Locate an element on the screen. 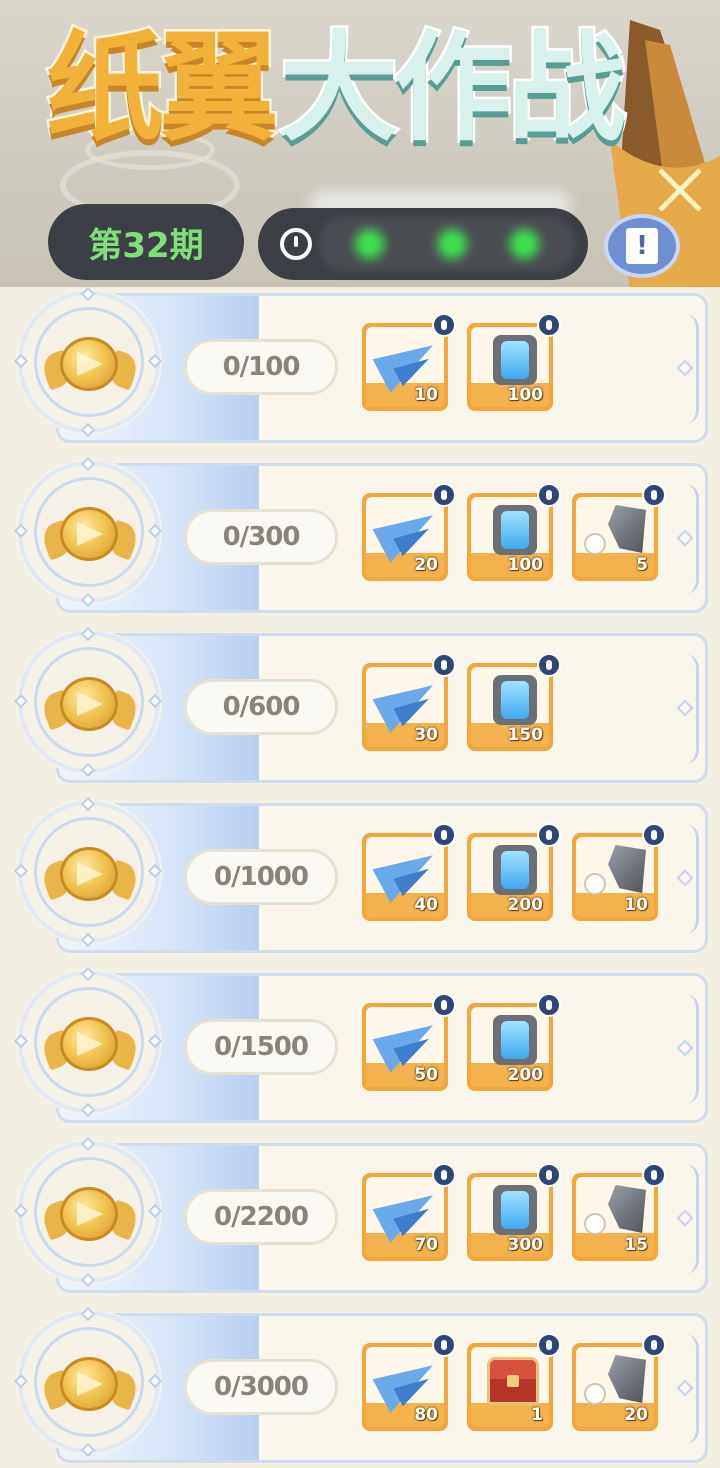 This screenshot has width=720, height=1468. reward-item: 1 is located at coordinates (514, 1382).